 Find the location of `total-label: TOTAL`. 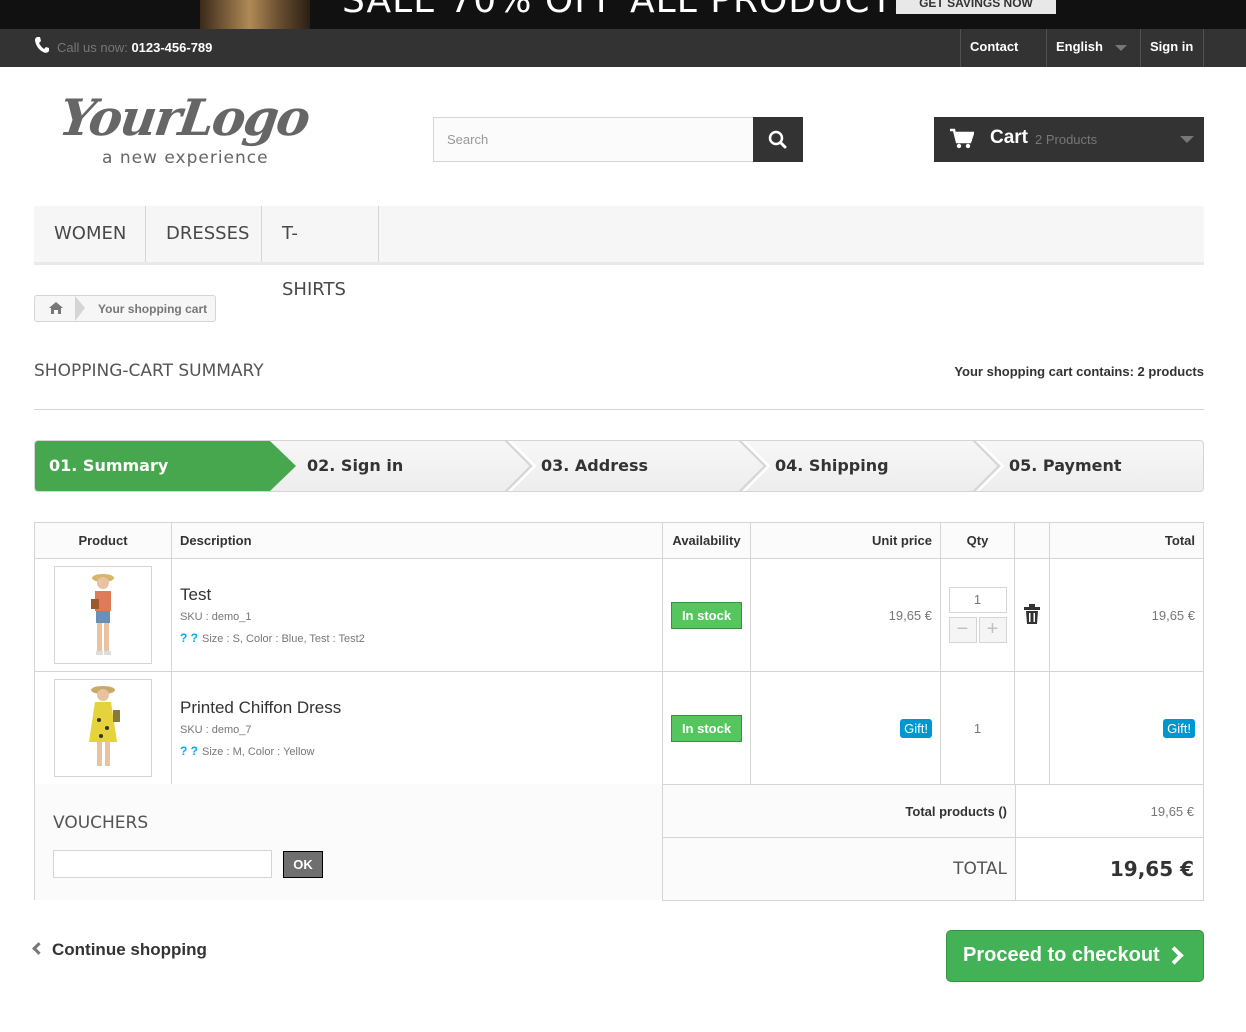

total-label: TOTAL is located at coordinates (839, 869).